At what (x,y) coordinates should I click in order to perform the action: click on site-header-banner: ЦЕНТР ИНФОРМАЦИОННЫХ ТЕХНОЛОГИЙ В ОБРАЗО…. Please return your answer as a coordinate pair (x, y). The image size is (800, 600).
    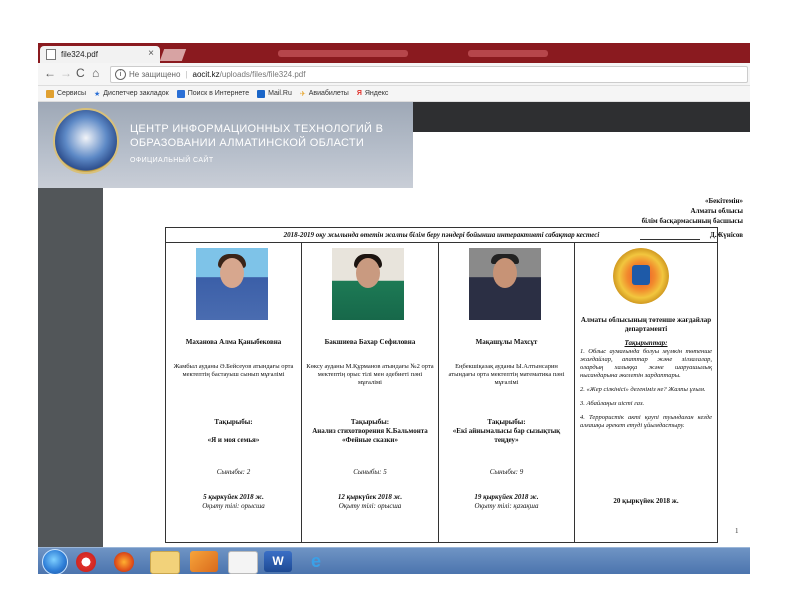
    Looking at the image, I should click on (225, 145).